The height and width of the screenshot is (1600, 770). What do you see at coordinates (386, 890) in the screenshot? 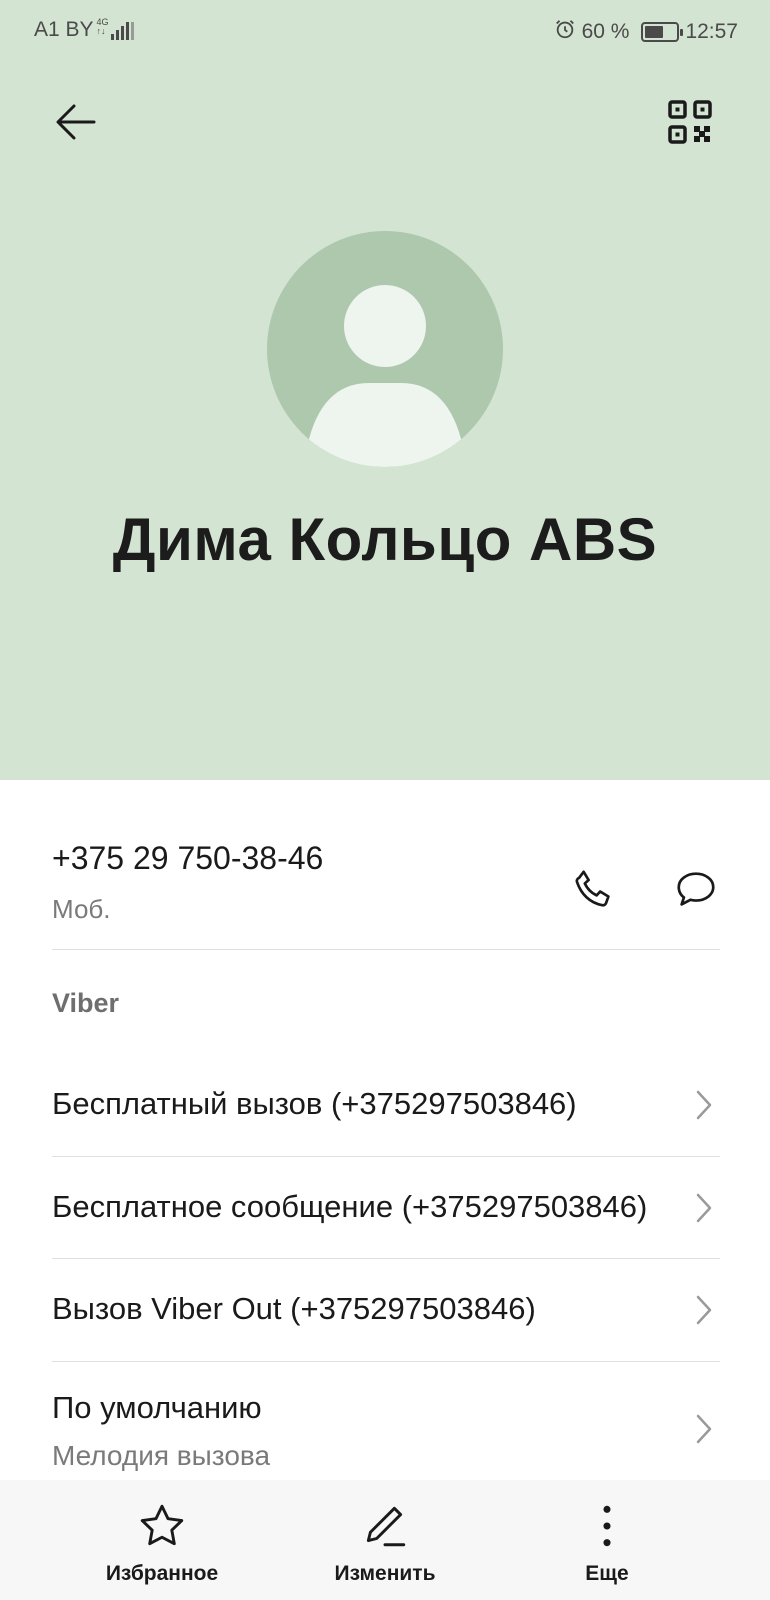
I see `phone-number-row: +375 29 750-38-46 Моб.` at bounding box center [386, 890].